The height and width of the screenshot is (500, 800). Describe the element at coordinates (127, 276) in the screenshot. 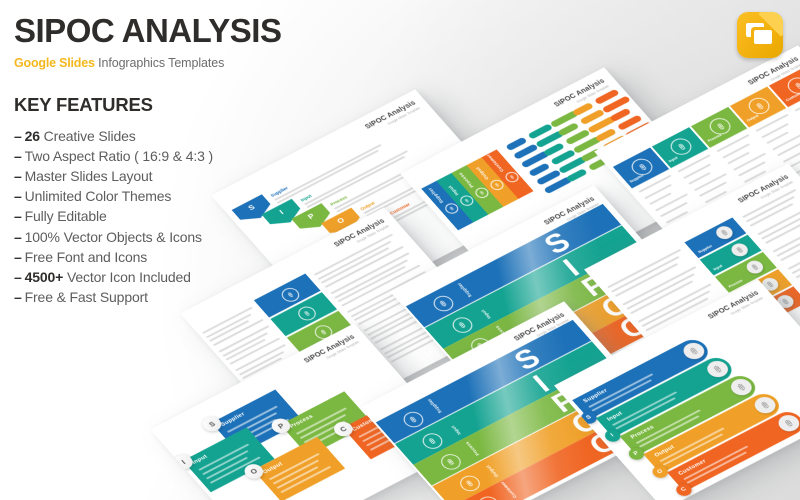

I see `feature-label: Vector Icon Included` at that location.